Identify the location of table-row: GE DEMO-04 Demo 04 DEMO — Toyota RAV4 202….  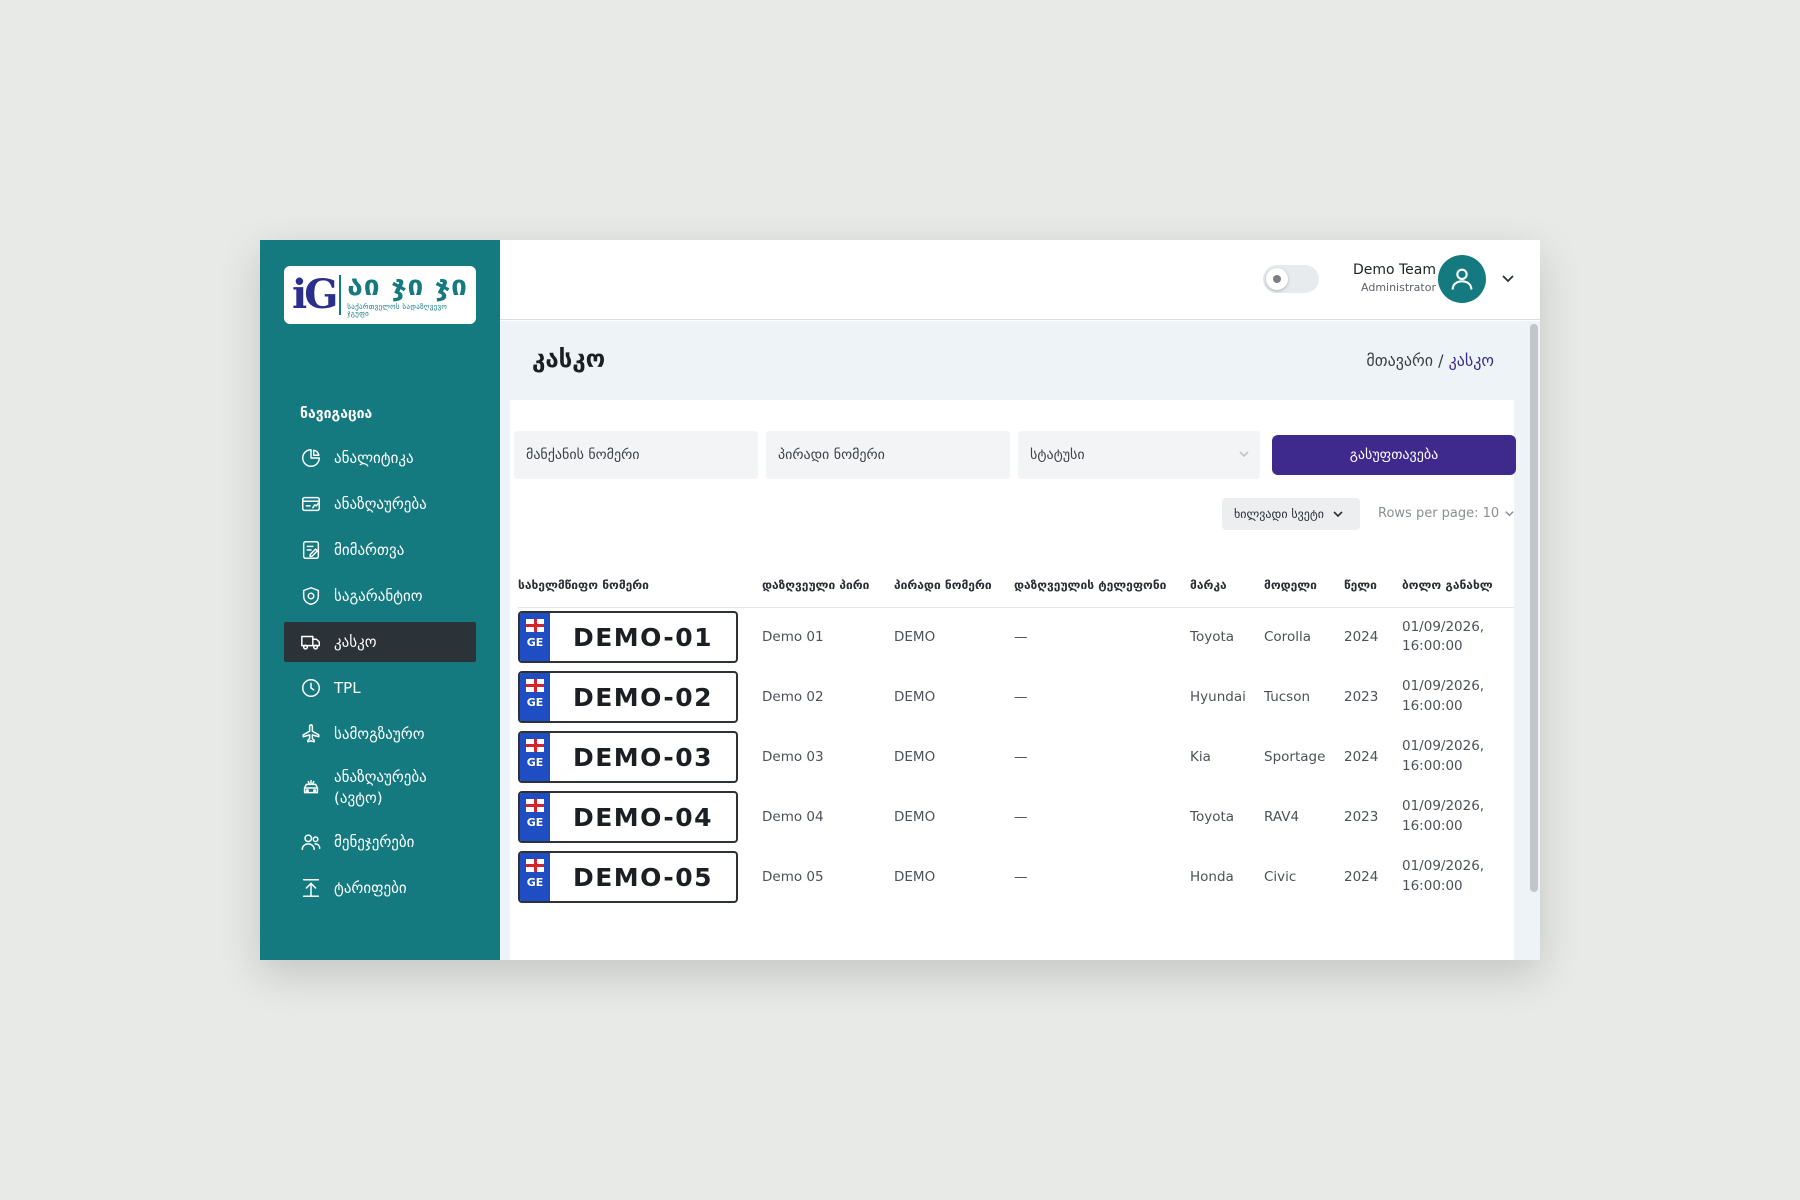
(1016, 817).